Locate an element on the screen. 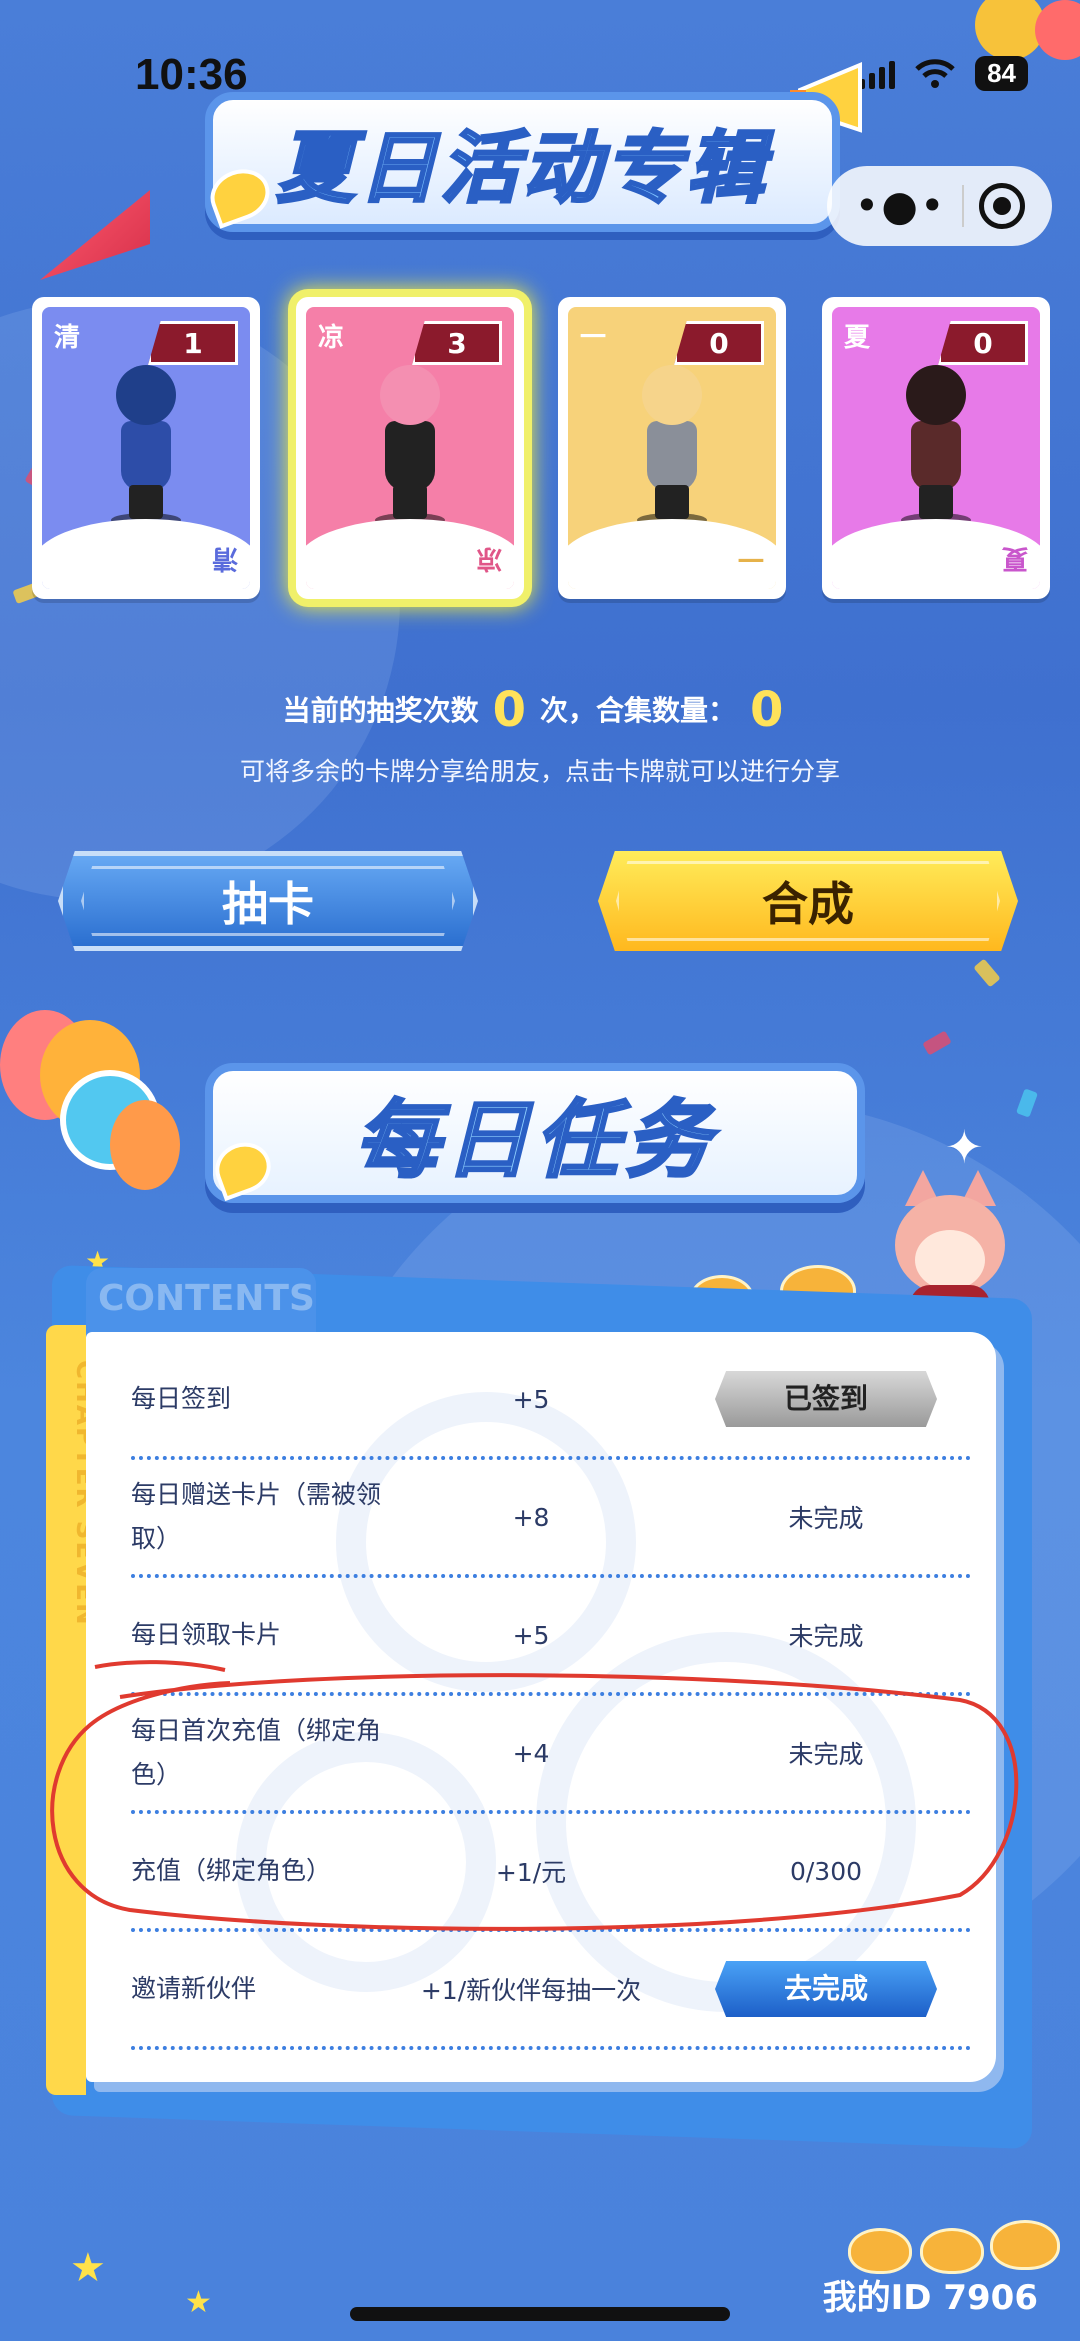 The width and height of the screenshot is (1080, 2341). card-char-mirror: 夏 is located at coordinates (1014, 558).